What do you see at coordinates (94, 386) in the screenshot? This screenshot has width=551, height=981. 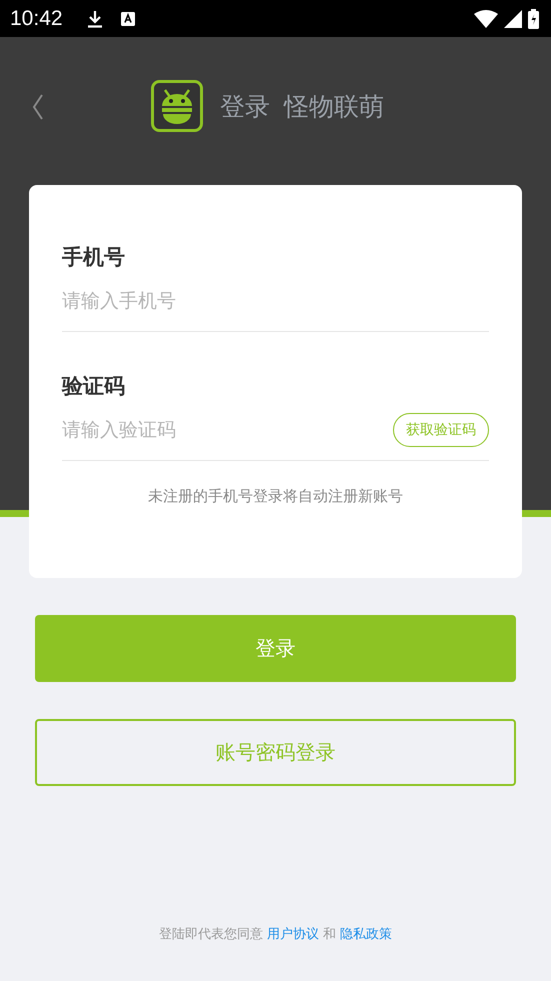 I see `field-label: 验证码` at bounding box center [94, 386].